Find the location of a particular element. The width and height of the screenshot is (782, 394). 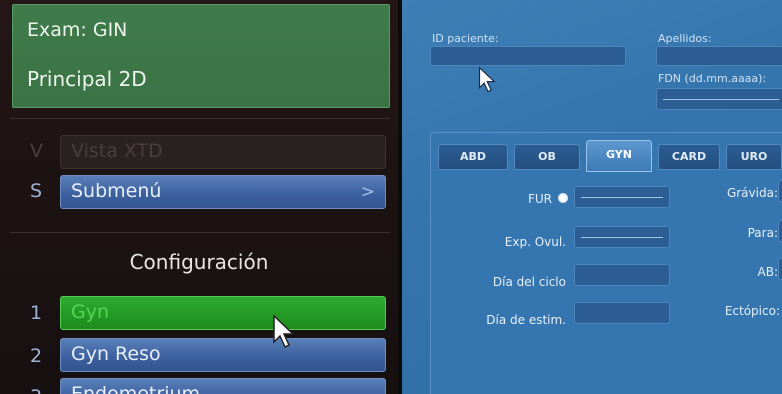

row-key-s: S is located at coordinates (36, 191).